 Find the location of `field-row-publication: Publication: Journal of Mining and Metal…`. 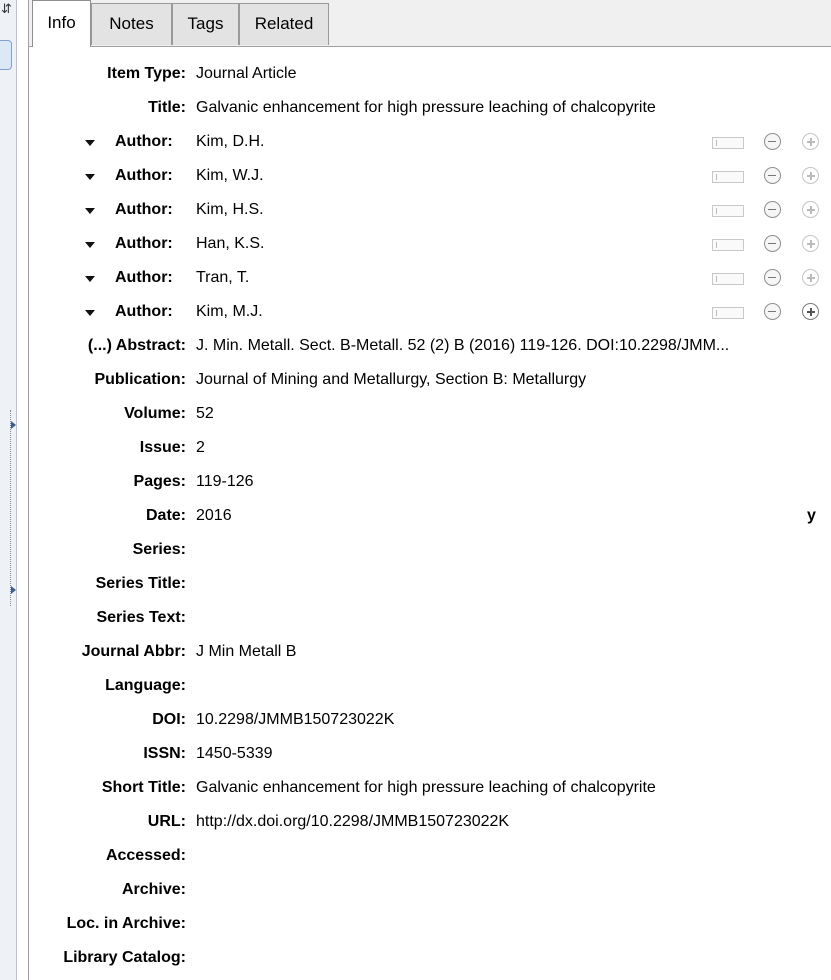

field-row-publication: Publication: Journal of Mining and Metal… is located at coordinates (430, 380).